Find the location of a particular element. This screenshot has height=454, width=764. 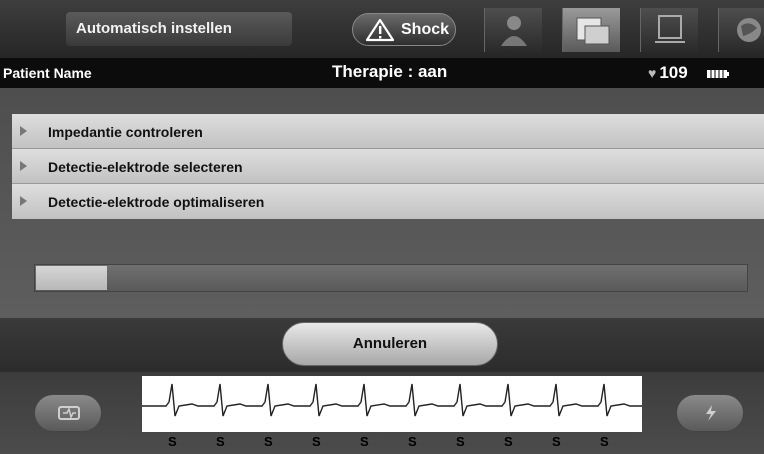

step-optimize-electrode: Detectie-elektrode optimaliseren is located at coordinates (388, 201).